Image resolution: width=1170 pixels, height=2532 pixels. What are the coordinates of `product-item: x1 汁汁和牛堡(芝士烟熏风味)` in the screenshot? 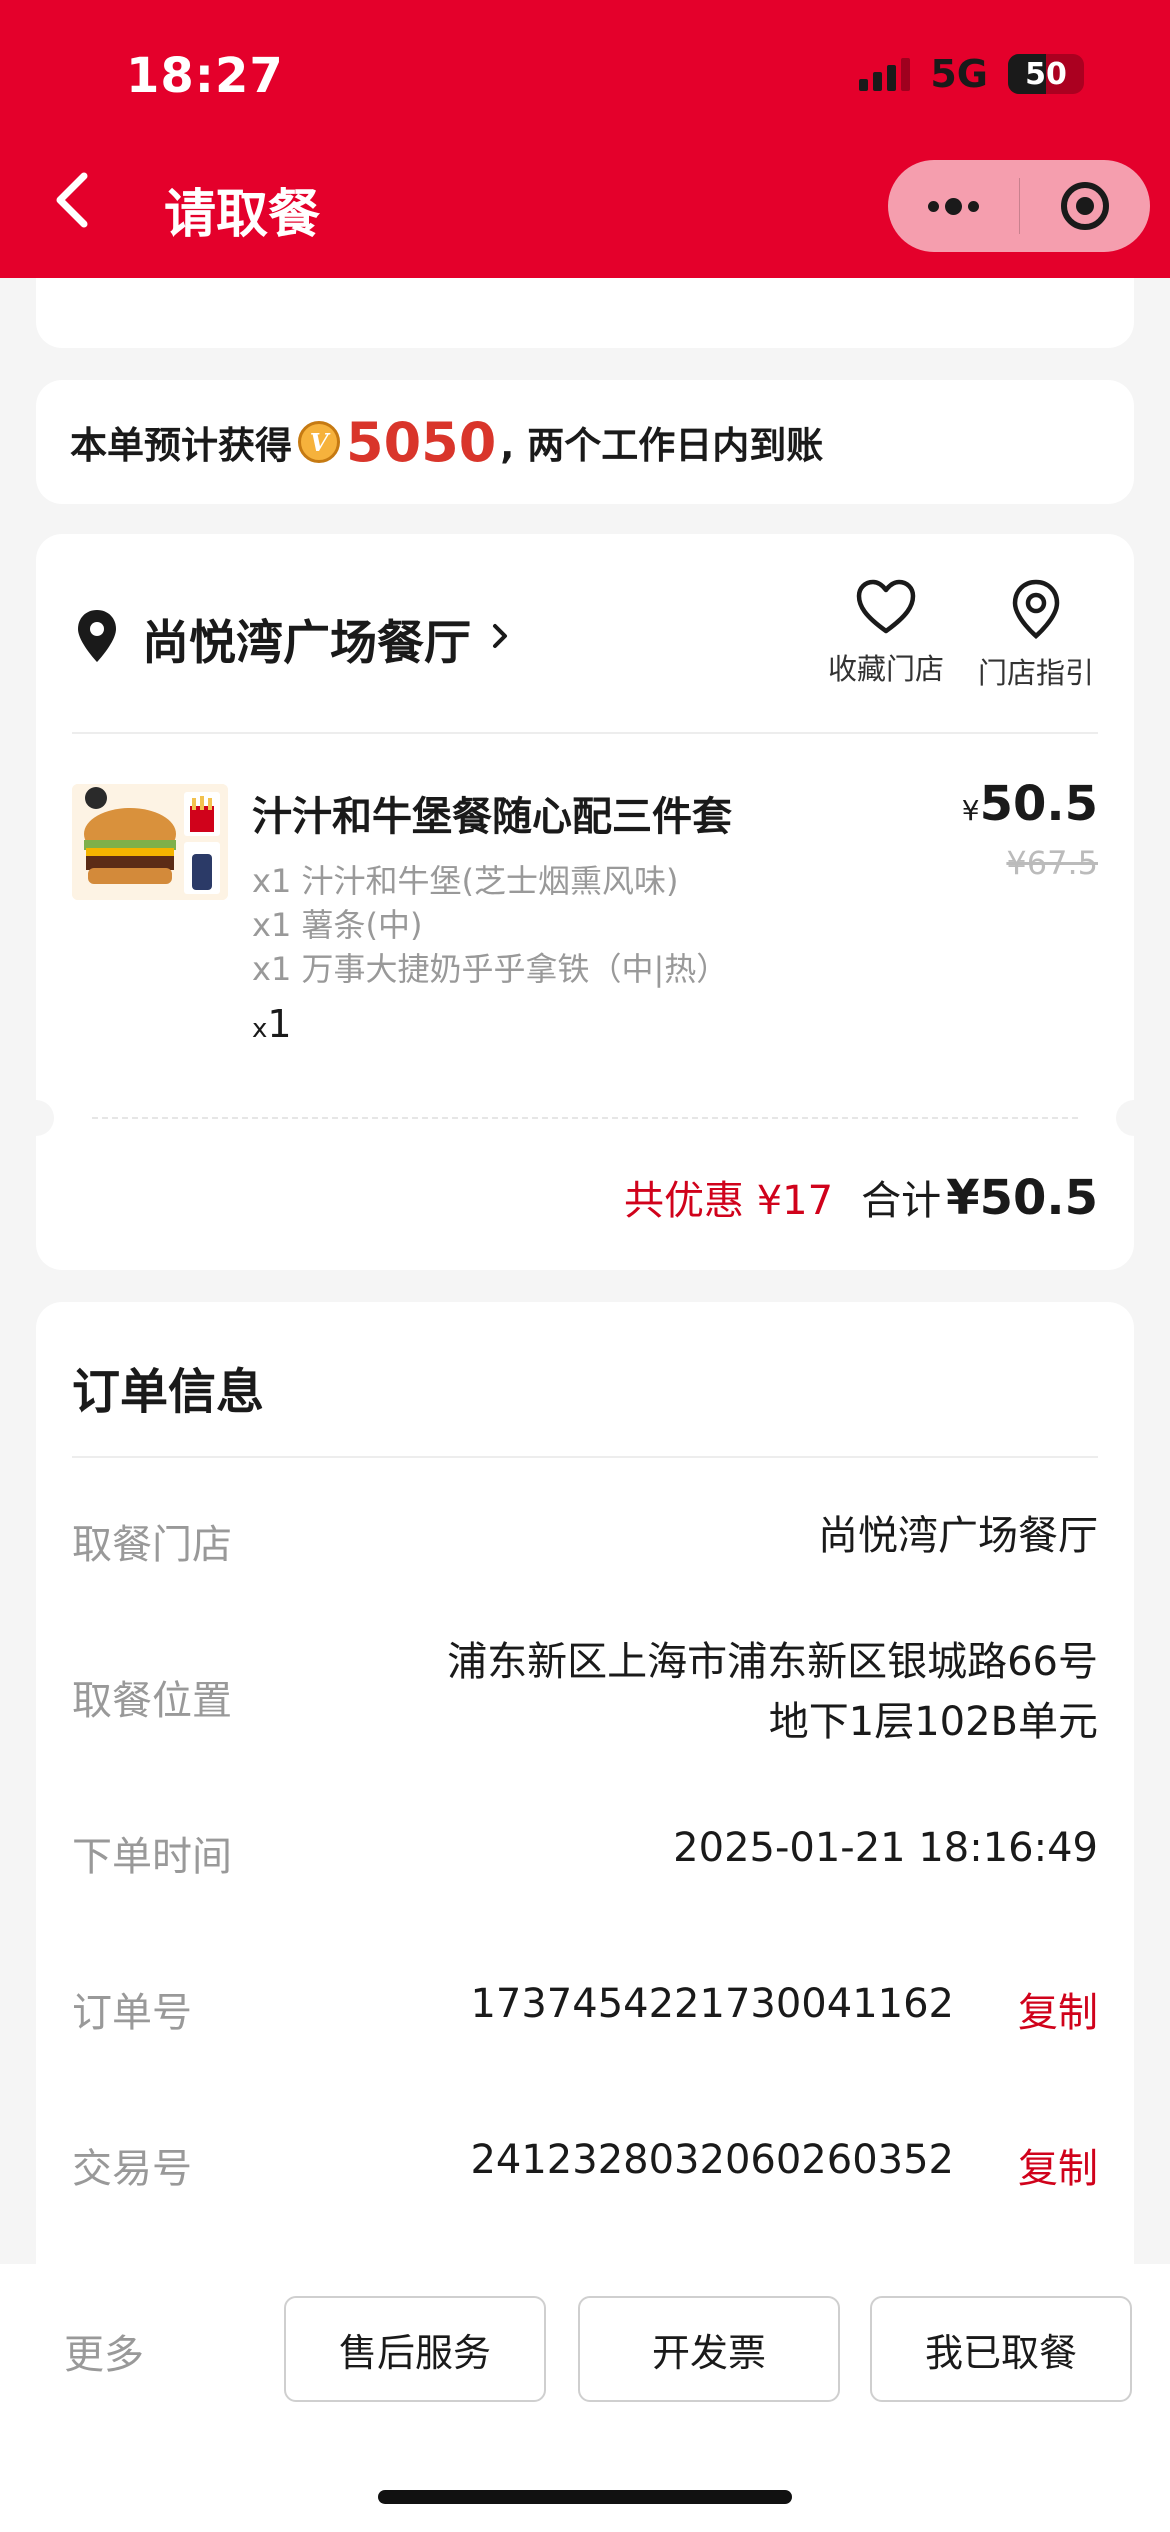 It's located at (465, 881).